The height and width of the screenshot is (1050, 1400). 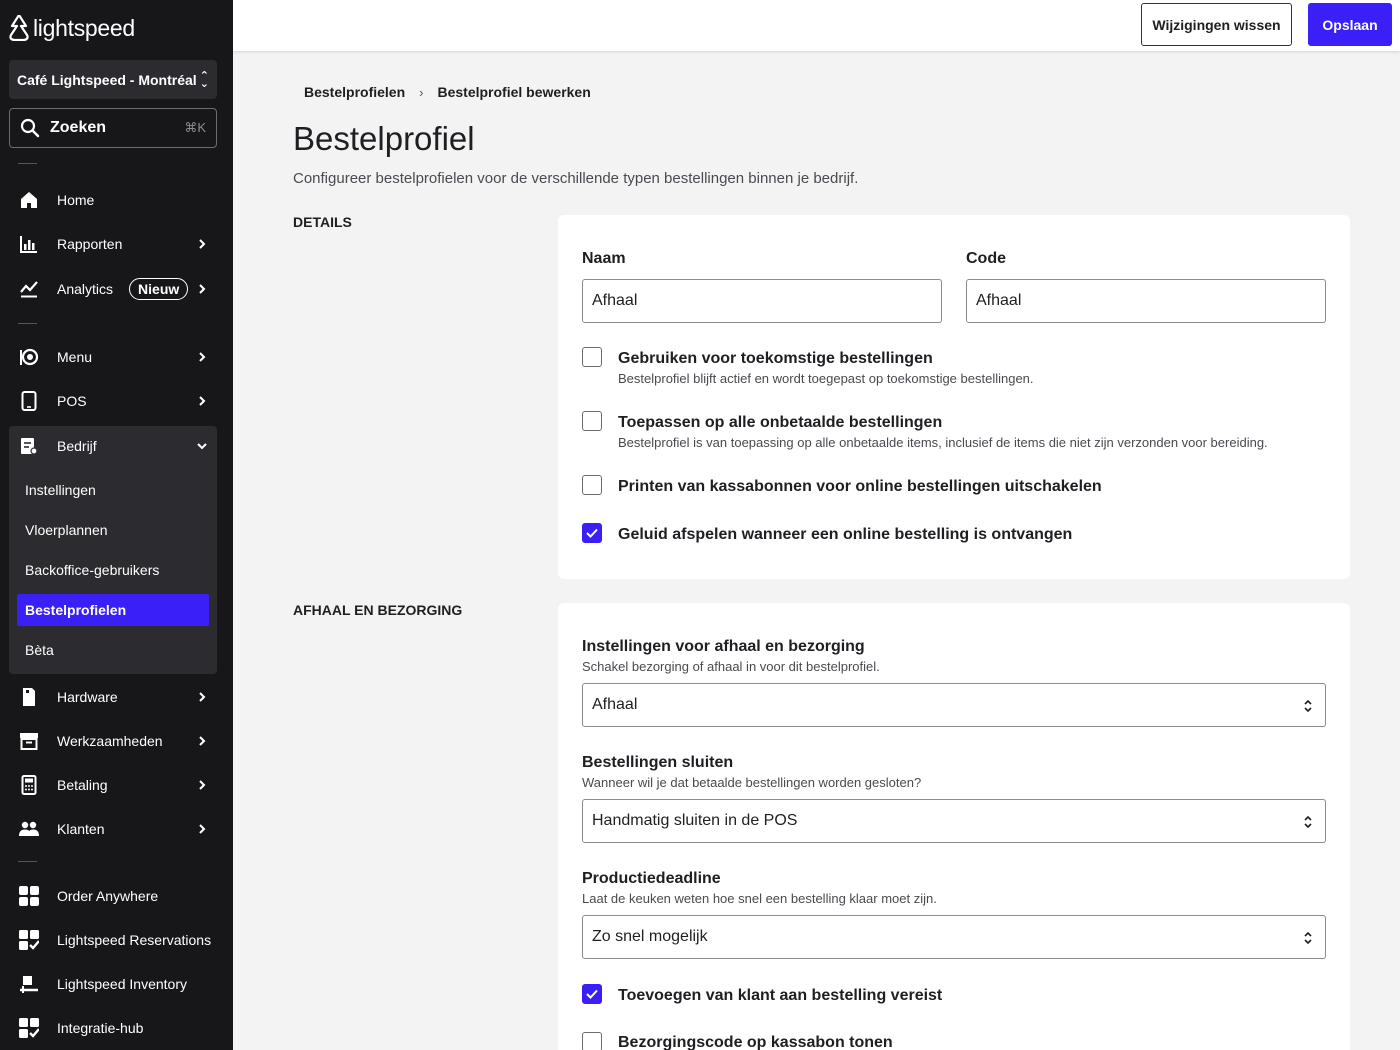 I want to click on section-label-pickup-delivery: AFHAAL EN BEZORGING, so click(x=378, y=610).